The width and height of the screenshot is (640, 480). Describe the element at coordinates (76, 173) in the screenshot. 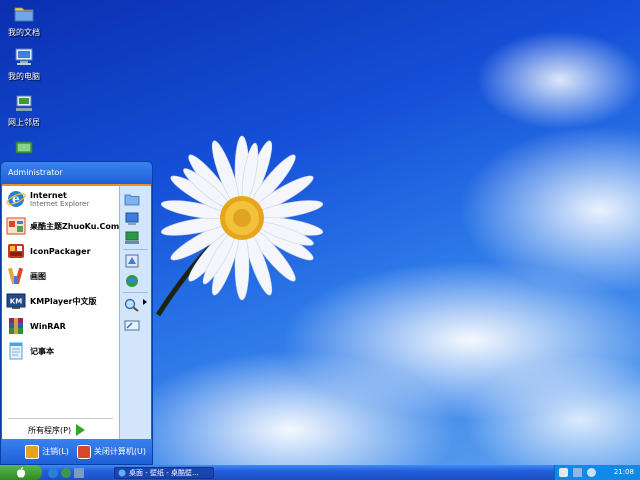

I see `start-menu-username: Administrator` at that location.